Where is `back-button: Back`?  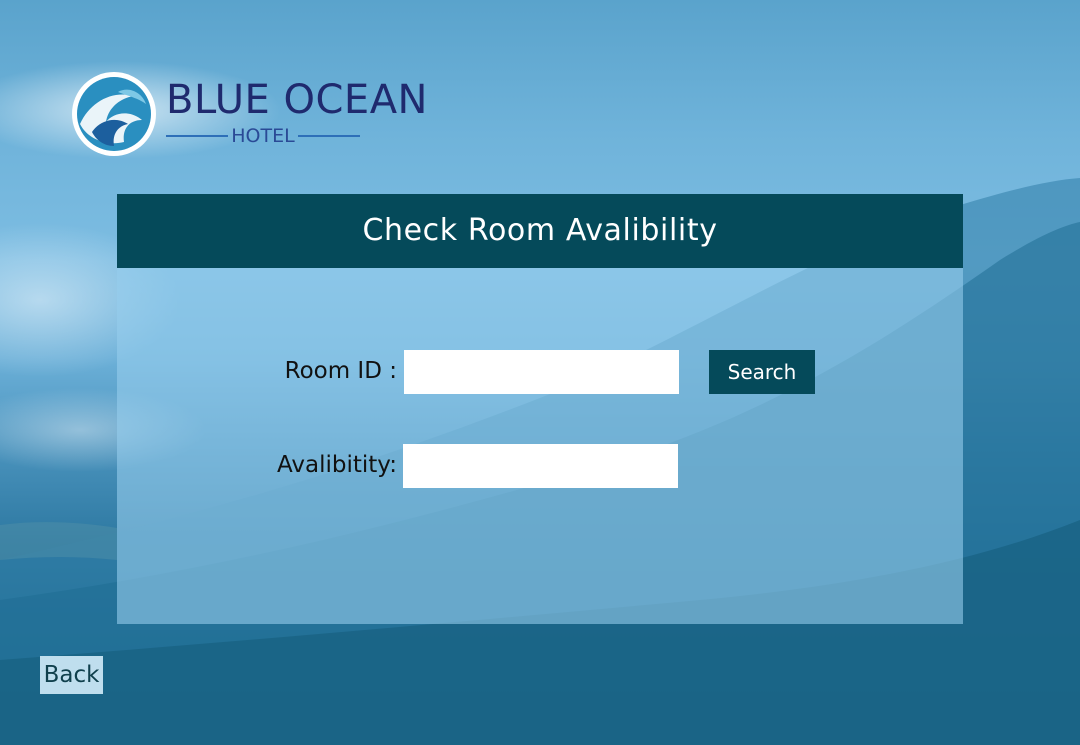 back-button: Back is located at coordinates (71, 675).